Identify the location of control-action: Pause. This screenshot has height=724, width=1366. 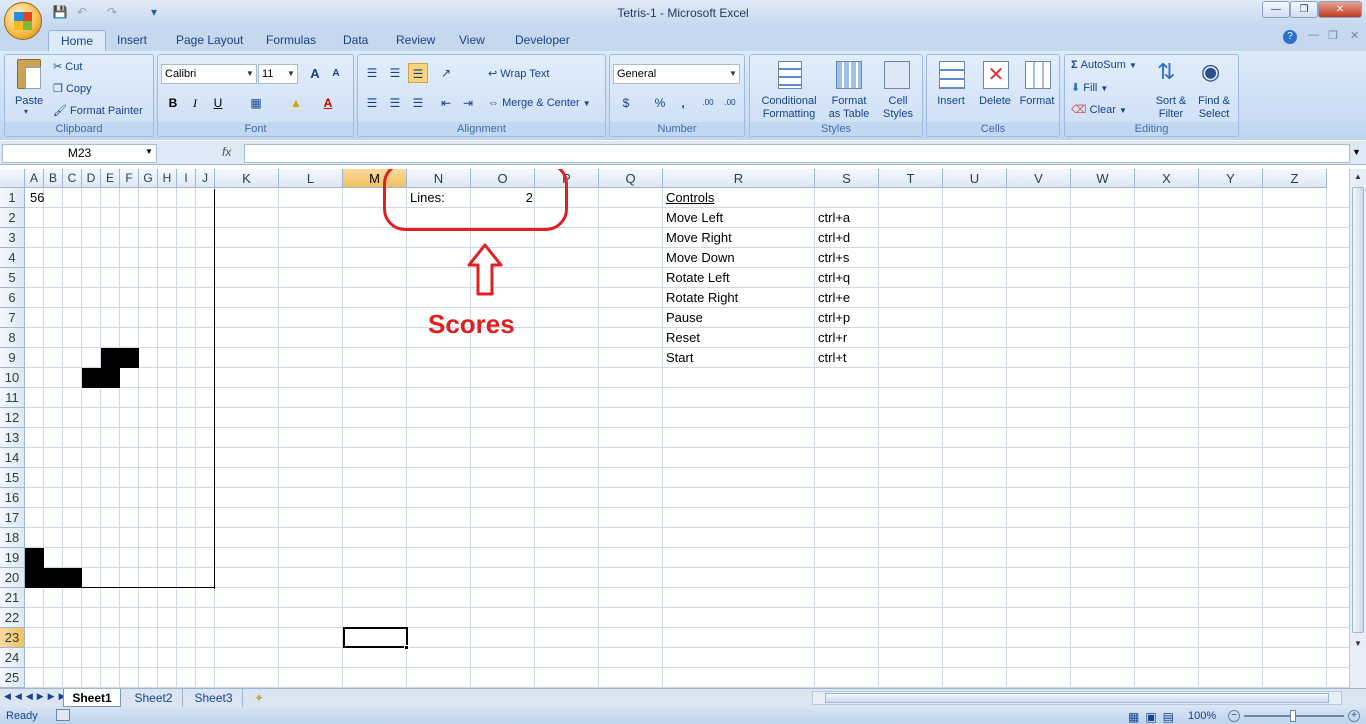
(684, 318).